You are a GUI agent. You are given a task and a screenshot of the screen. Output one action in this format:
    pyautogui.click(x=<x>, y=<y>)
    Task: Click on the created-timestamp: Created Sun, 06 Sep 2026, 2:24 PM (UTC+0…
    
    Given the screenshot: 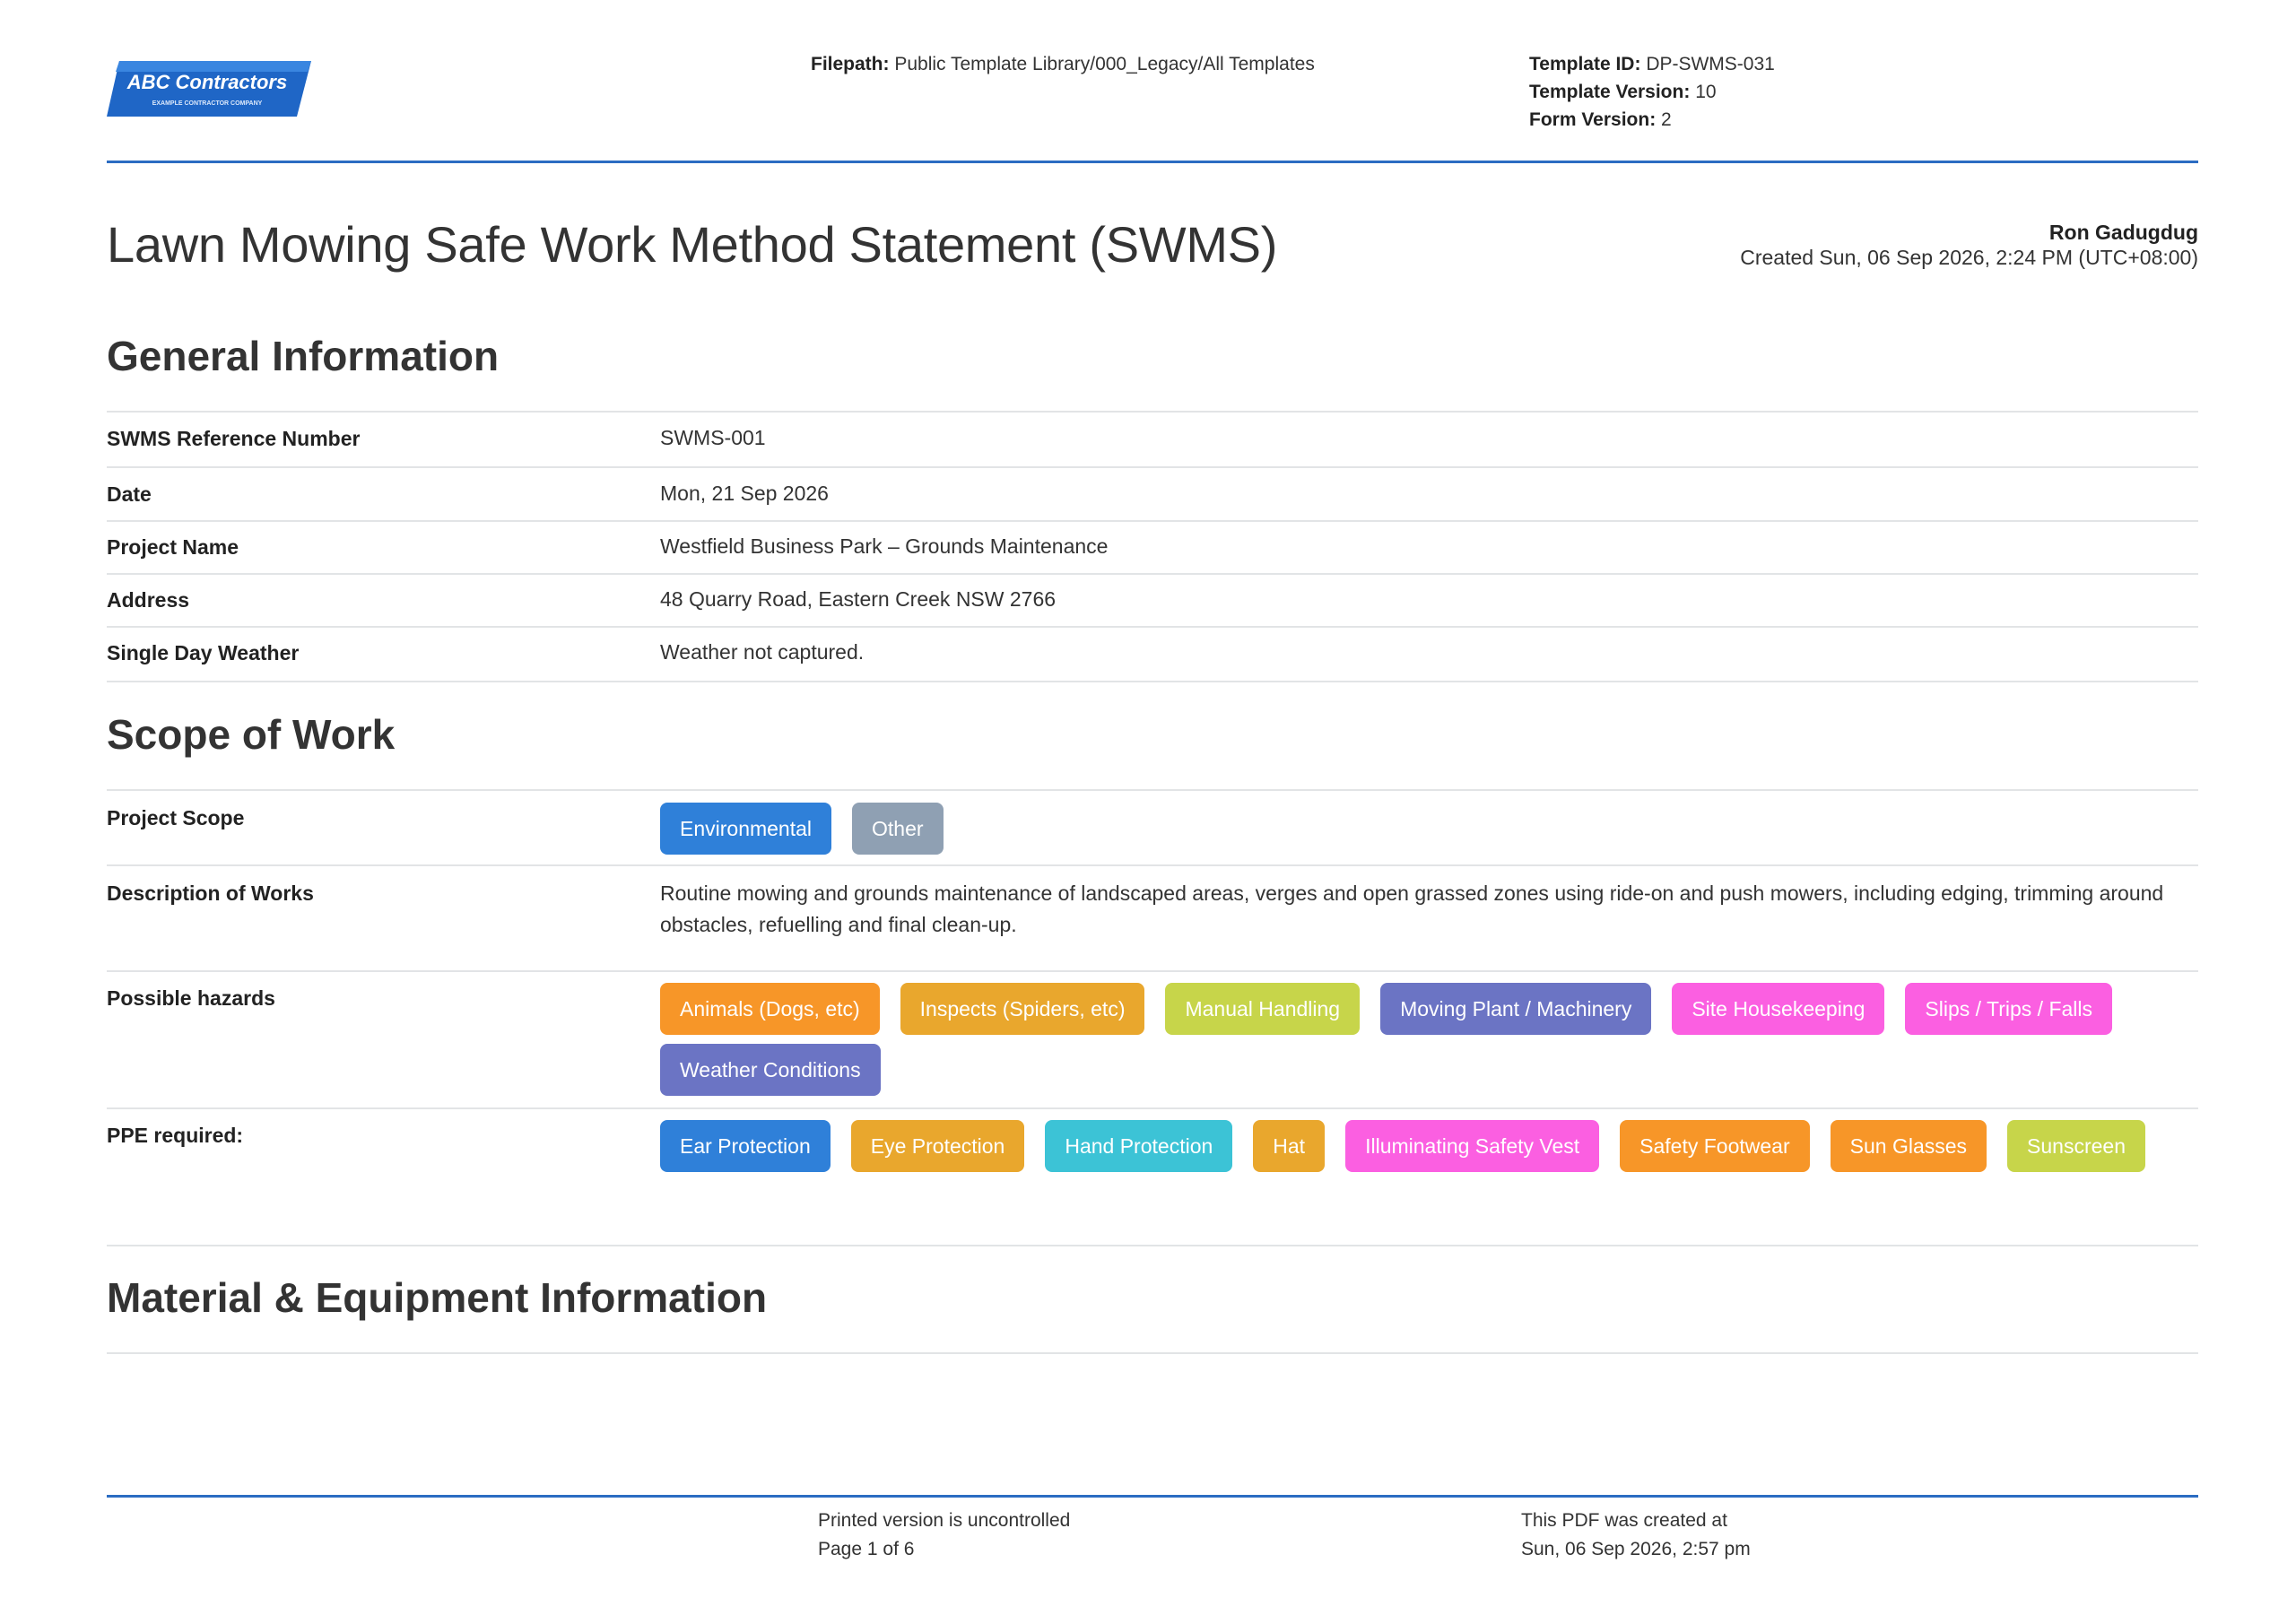 What is the action you would take?
    pyautogui.click(x=1969, y=257)
    